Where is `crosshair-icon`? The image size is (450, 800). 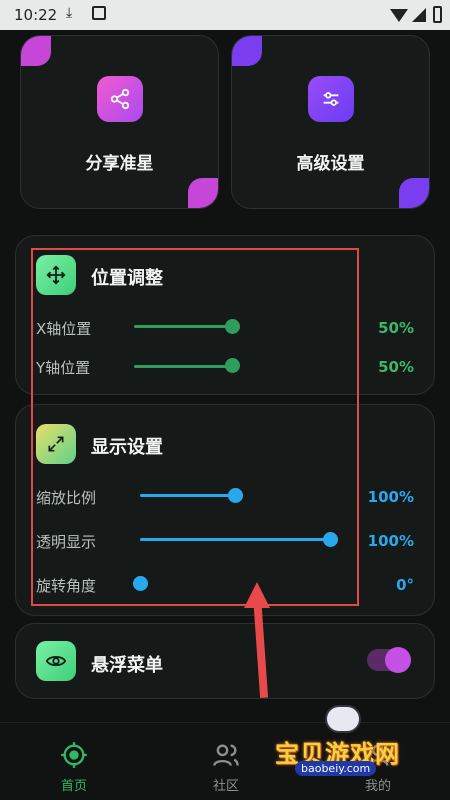 crosshair-icon is located at coordinates (74, 755).